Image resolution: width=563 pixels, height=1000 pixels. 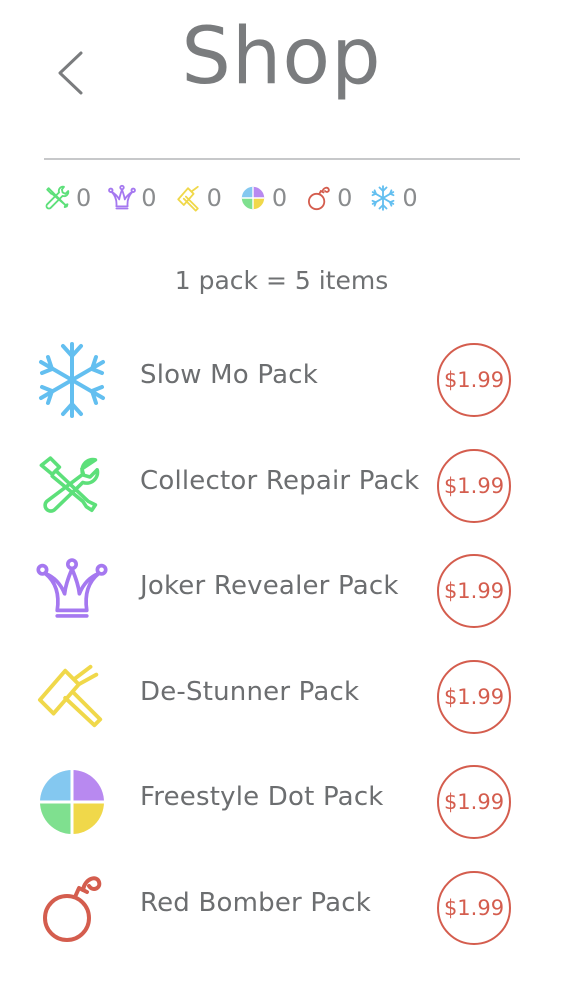 What do you see at coordinates (280, 480) in the screenshot?
I see `pack-name: Collector Repair Pack` at bounding box center [280, 480].